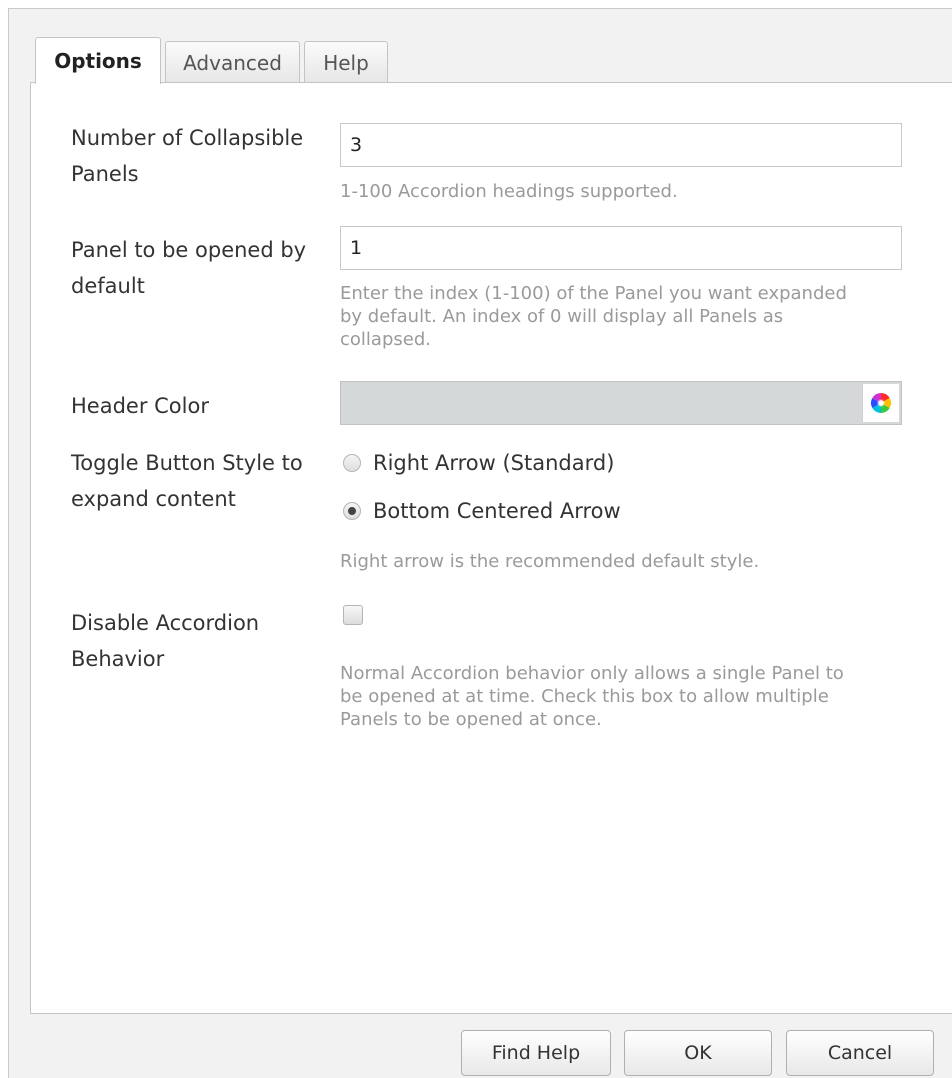 Image resolution: width=952 pixels, height=1078 pixels. Describe the element at coordinates (621, 403) in the screenshot. I see `header-color-field` at that location.